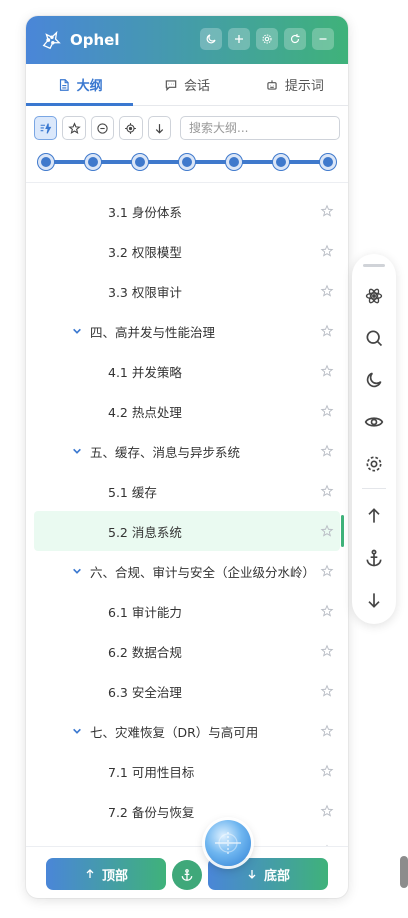 The height and width of the screenshot is (918, 408). I want to click on outline-item-text: 6.3 安全治理, so click(145, 692).